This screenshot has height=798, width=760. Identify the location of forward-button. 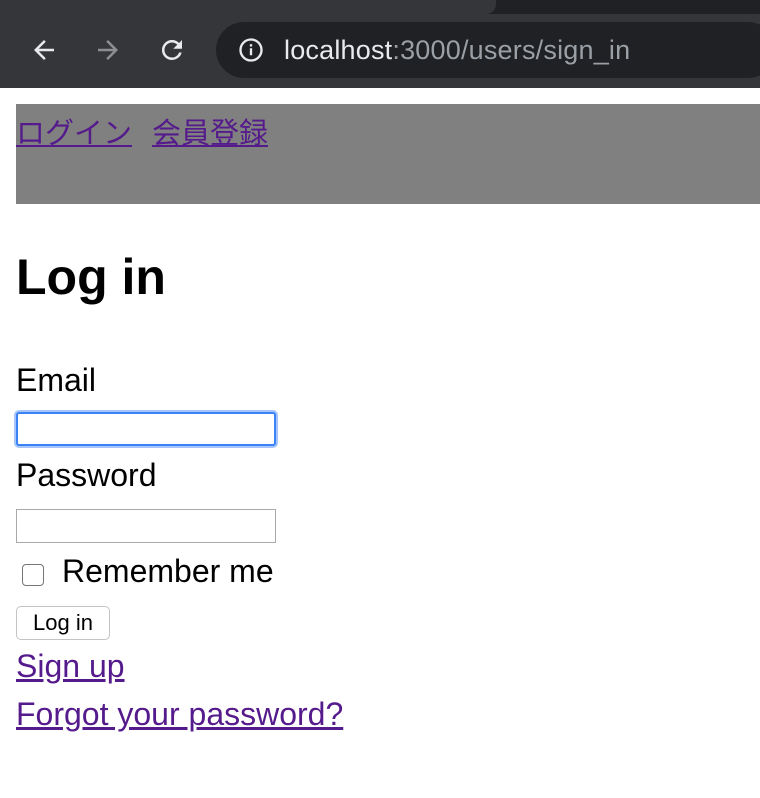
(108, 50).